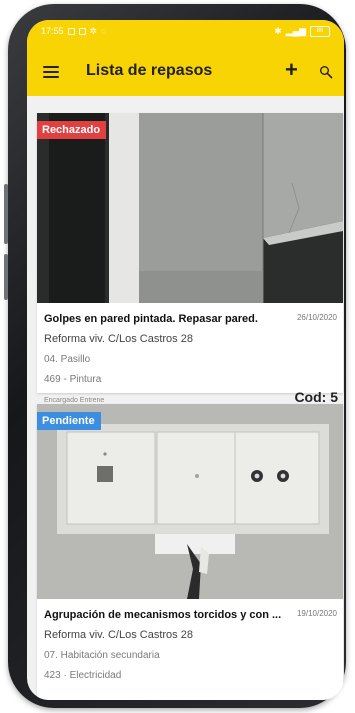 This screenshot has height=713, width=355. What do you see at coordinates (102, 655) in the screenshot?
I see `card-room: 07. Habitación secundaria` at bounding box center [102, 655].